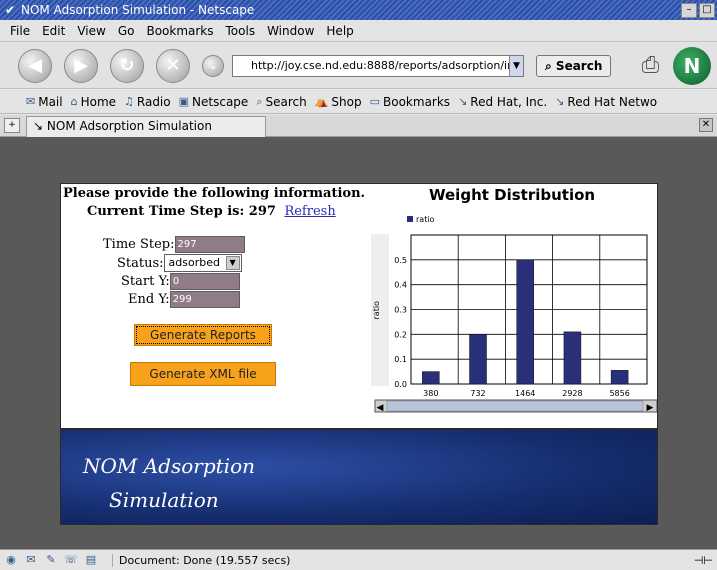 Image resolution: width=717 pixels, height=570 pixels. What do you see at coordinates (290, 31) in the screenshot?
I see `menu-window: Window` at bounding box center [290, 31].